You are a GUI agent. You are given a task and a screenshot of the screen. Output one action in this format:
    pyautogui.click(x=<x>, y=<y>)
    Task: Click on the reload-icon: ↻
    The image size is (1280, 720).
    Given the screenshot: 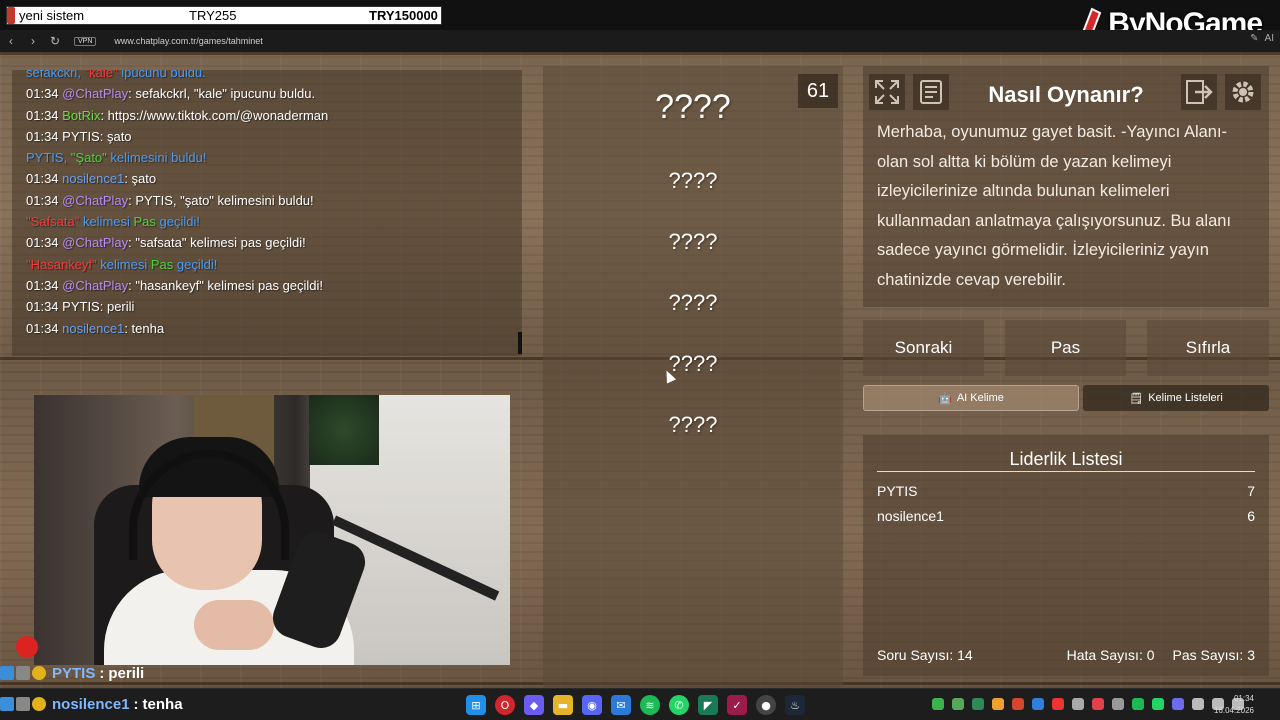 What is the action you would take?
    pyautogui.click(x=55, y=41)
    